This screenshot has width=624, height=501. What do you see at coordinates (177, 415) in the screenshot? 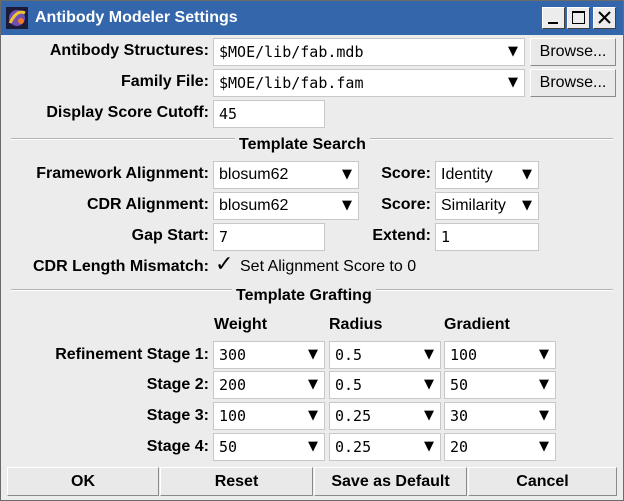
I see `stage-3-label: Stage 3:` at bounding box center [177, 415].